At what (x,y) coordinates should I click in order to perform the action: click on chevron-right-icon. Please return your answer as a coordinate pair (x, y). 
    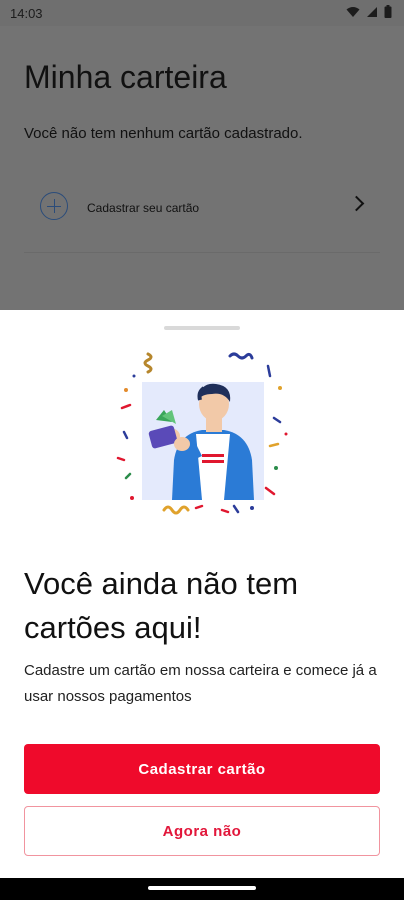
    Looking at the image, I should click on (356, 203).